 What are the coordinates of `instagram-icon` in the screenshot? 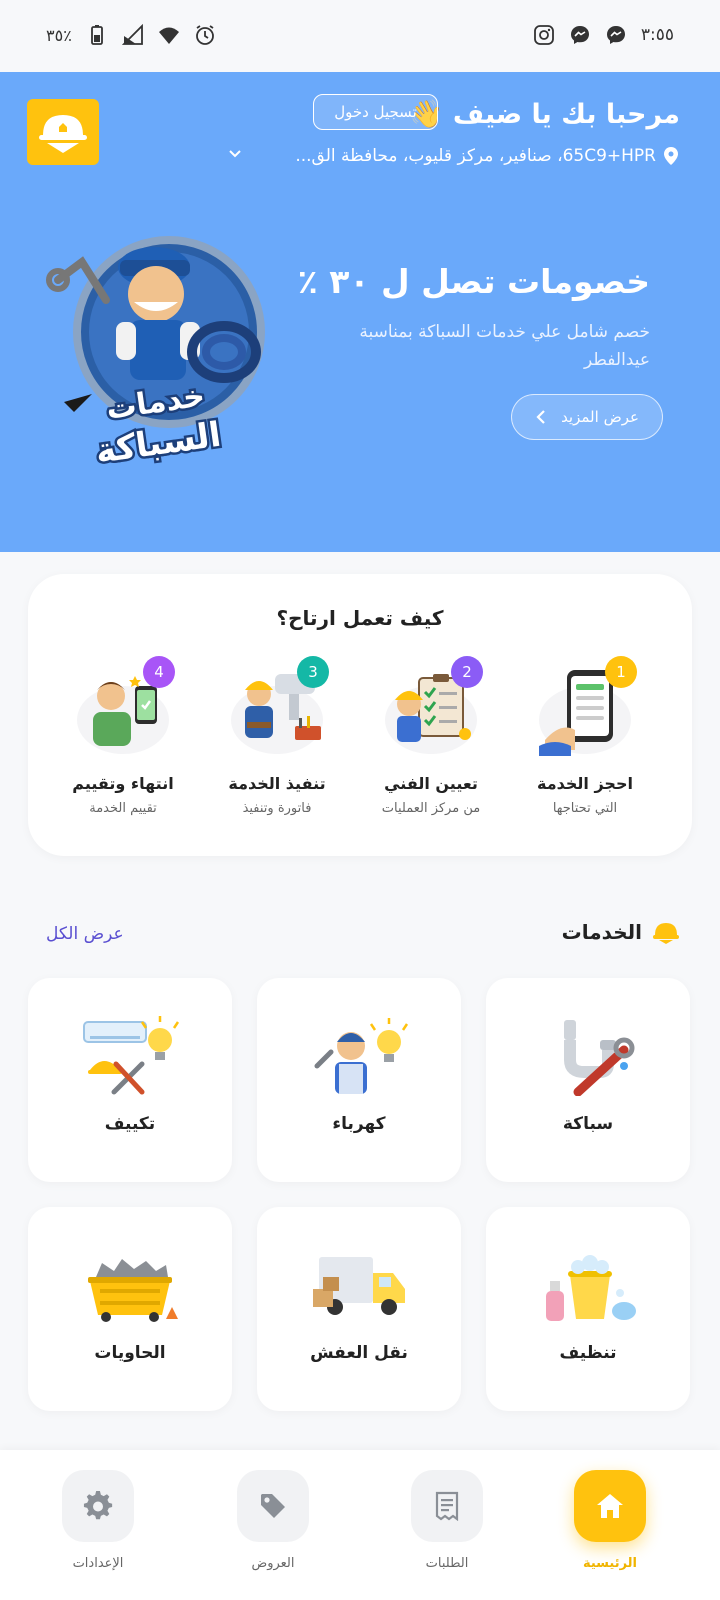 It's located at (543, 35).